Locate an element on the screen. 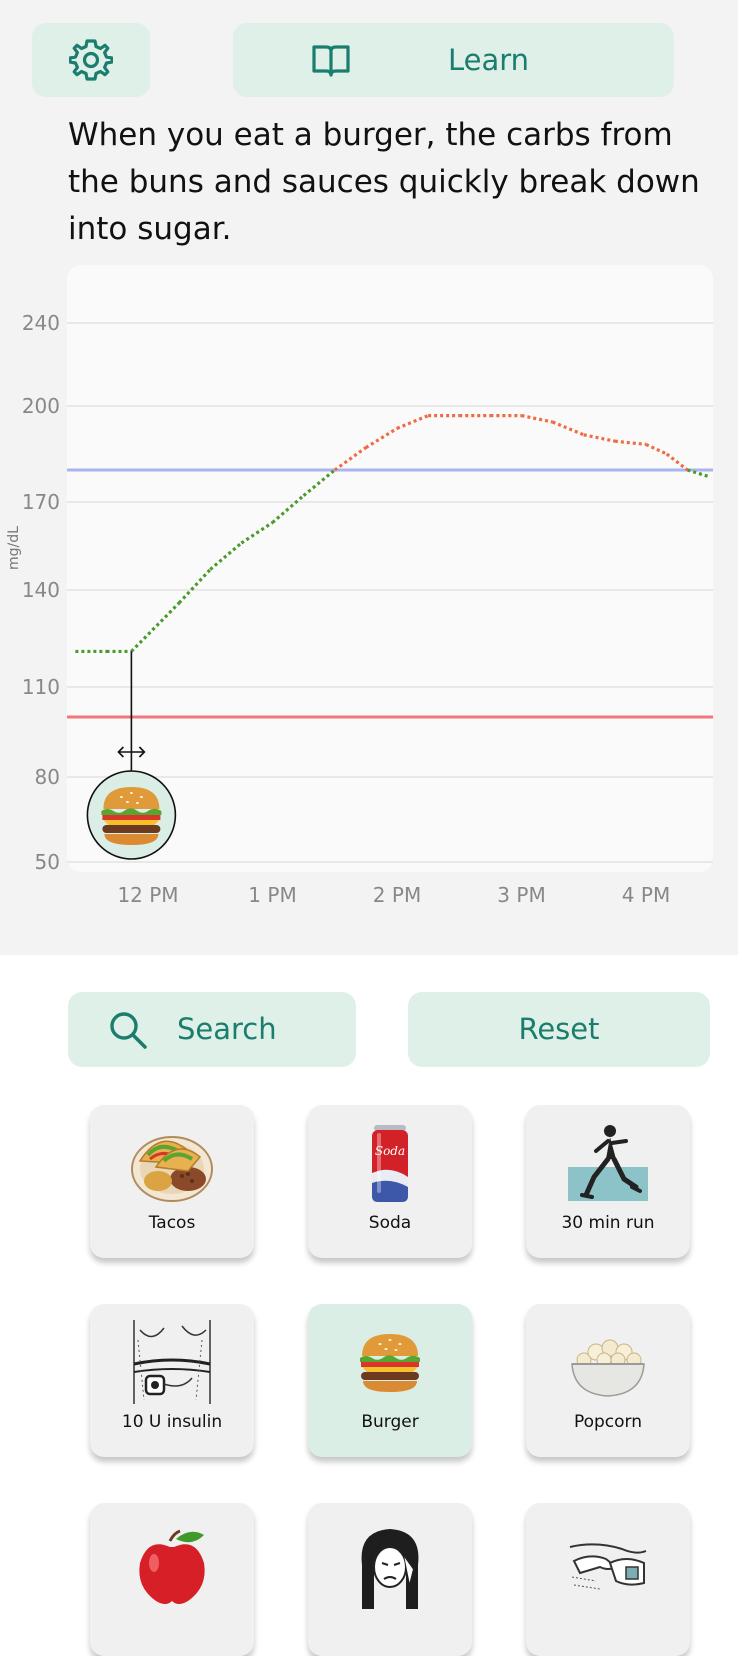 The height and width of the screenshot is (1656, 738). burger-event-marker is located at coordinates (131, 815).